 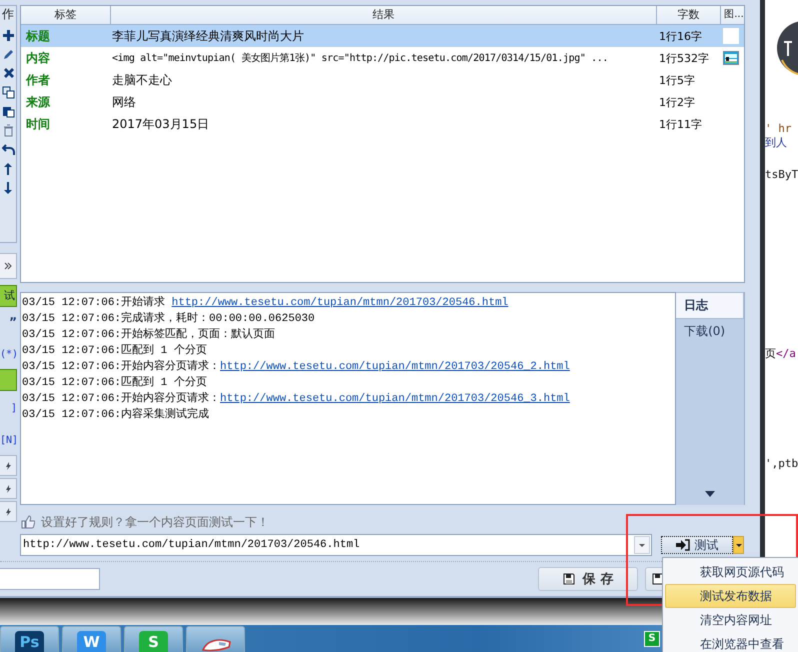 I want to click on table-row: 时间 2017年03月15日 1行11字, so click(x=382, y=124).